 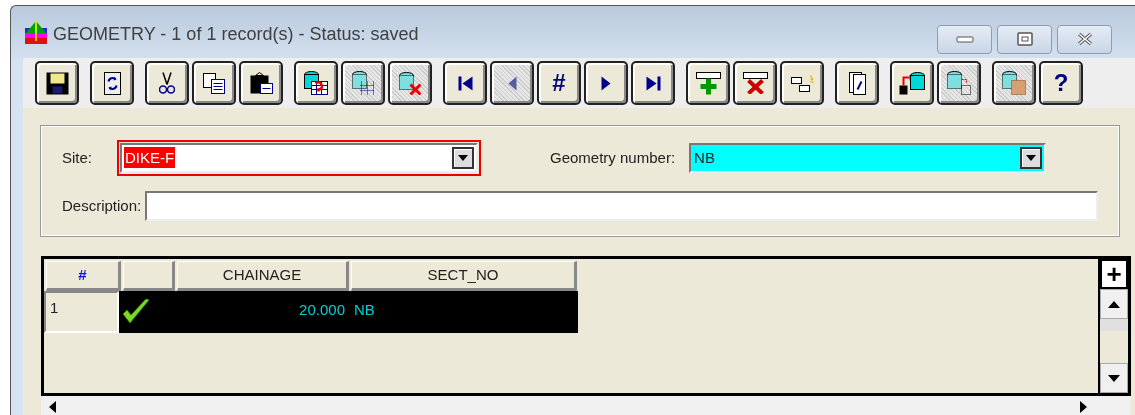 I want to click on database-import-icon, so click(x=959, y=83).